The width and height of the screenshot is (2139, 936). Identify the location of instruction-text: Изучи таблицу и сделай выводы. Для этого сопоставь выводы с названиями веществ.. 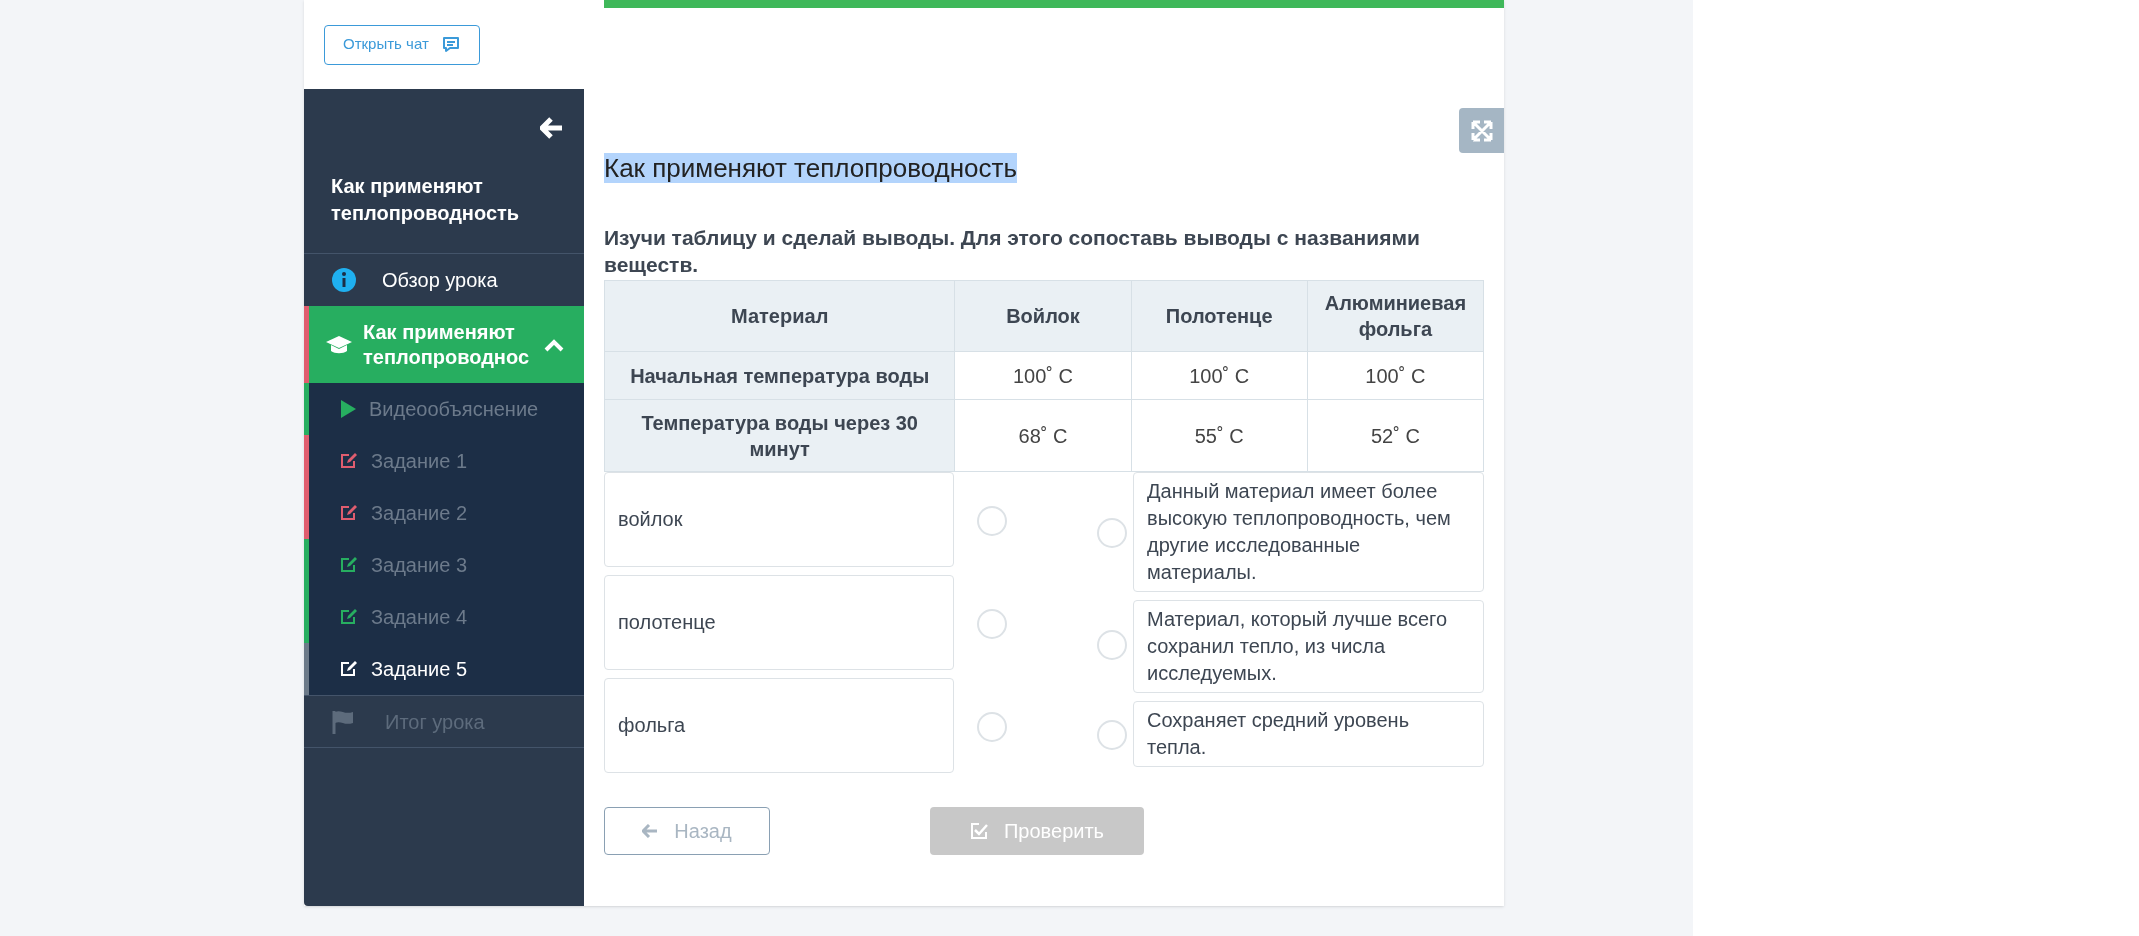
(1012, 251).